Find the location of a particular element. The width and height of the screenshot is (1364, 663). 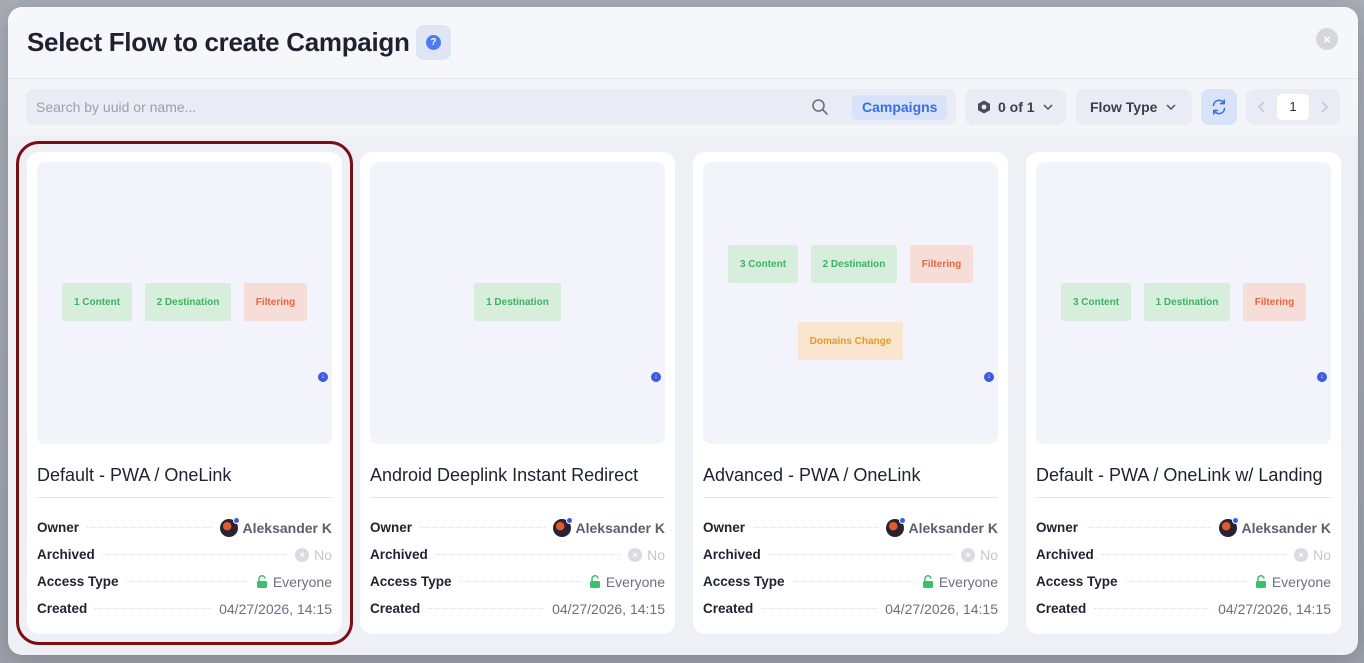

selection-count-label: 0 of 1 is located at coordinates (1016, 107).